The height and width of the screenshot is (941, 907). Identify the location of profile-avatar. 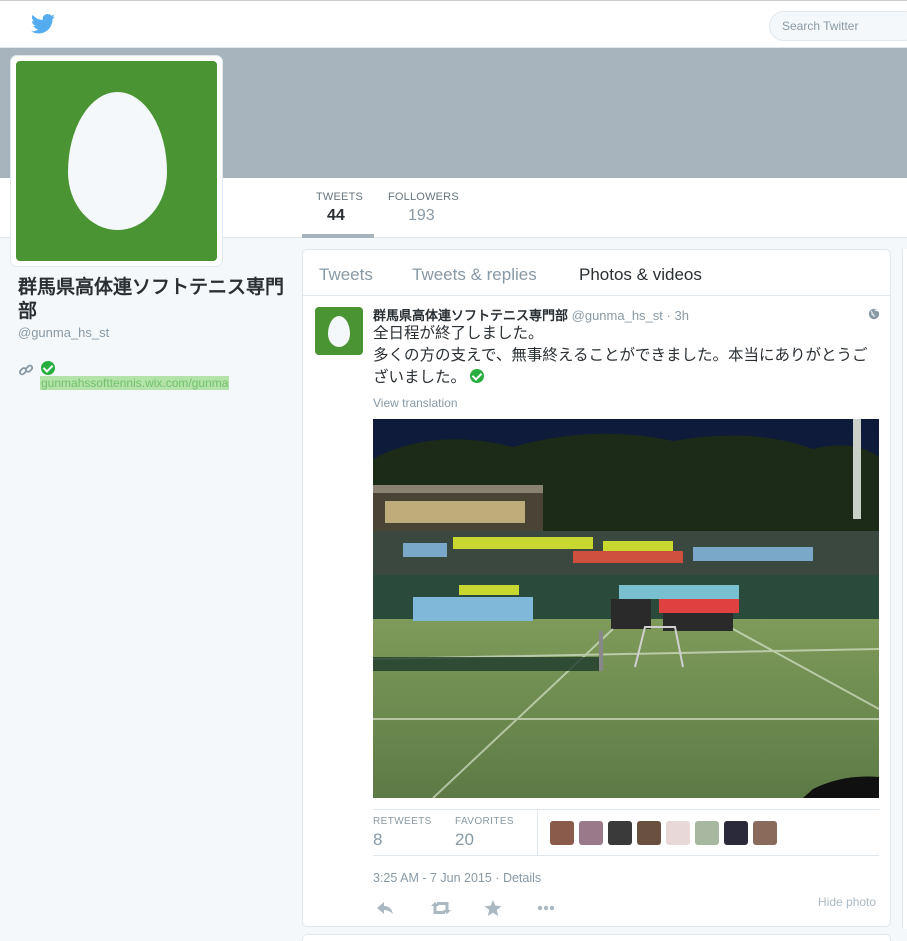
(116, 161).